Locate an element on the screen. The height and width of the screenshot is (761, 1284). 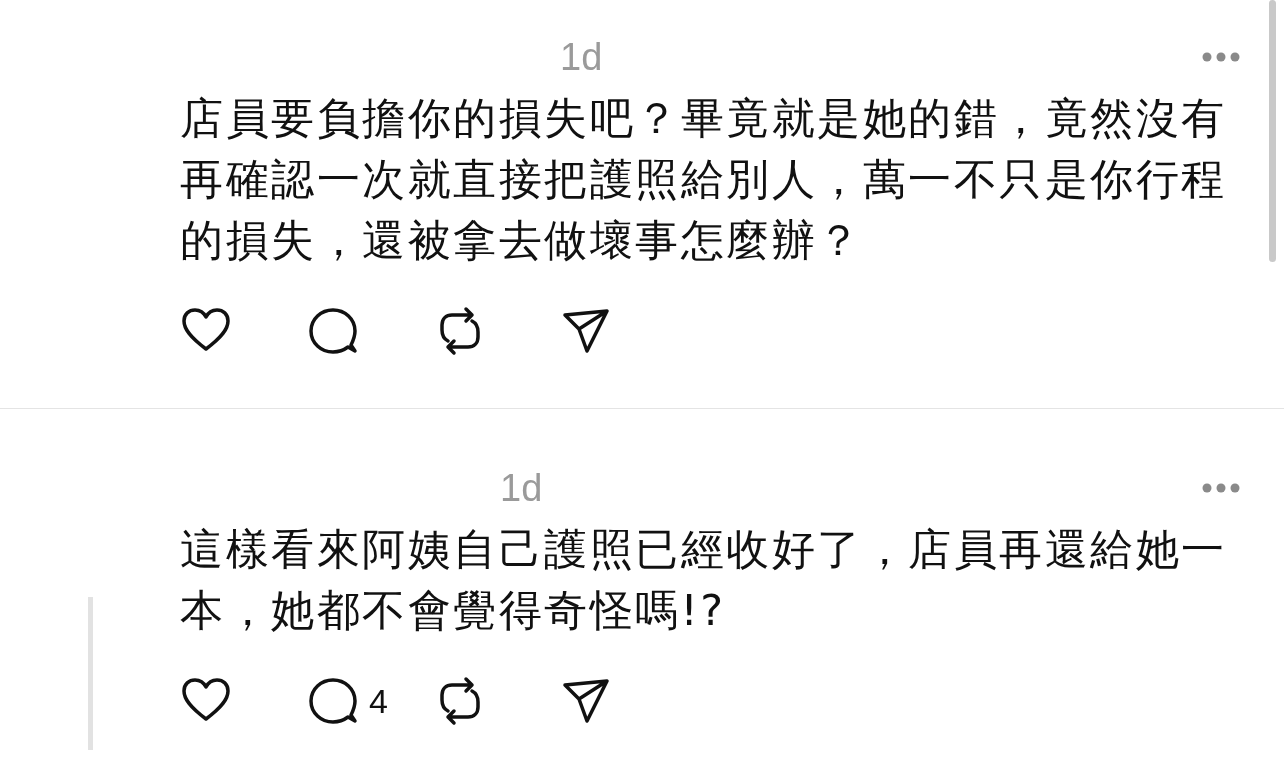
scrollbar is located at coordinates (1272, 131).